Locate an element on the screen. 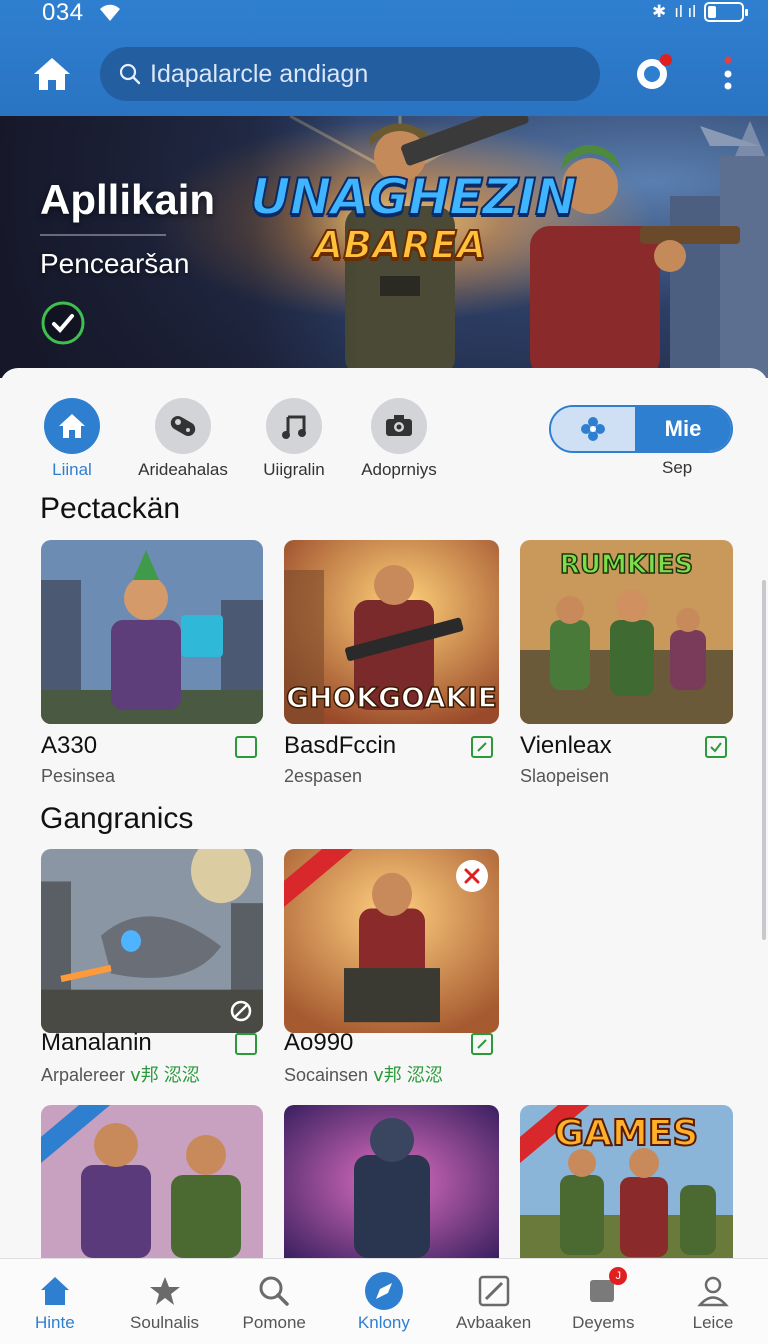 This screenshot has height=1344, width=768. nav-label: Soulnalis is located at coordinates (165, 1322).